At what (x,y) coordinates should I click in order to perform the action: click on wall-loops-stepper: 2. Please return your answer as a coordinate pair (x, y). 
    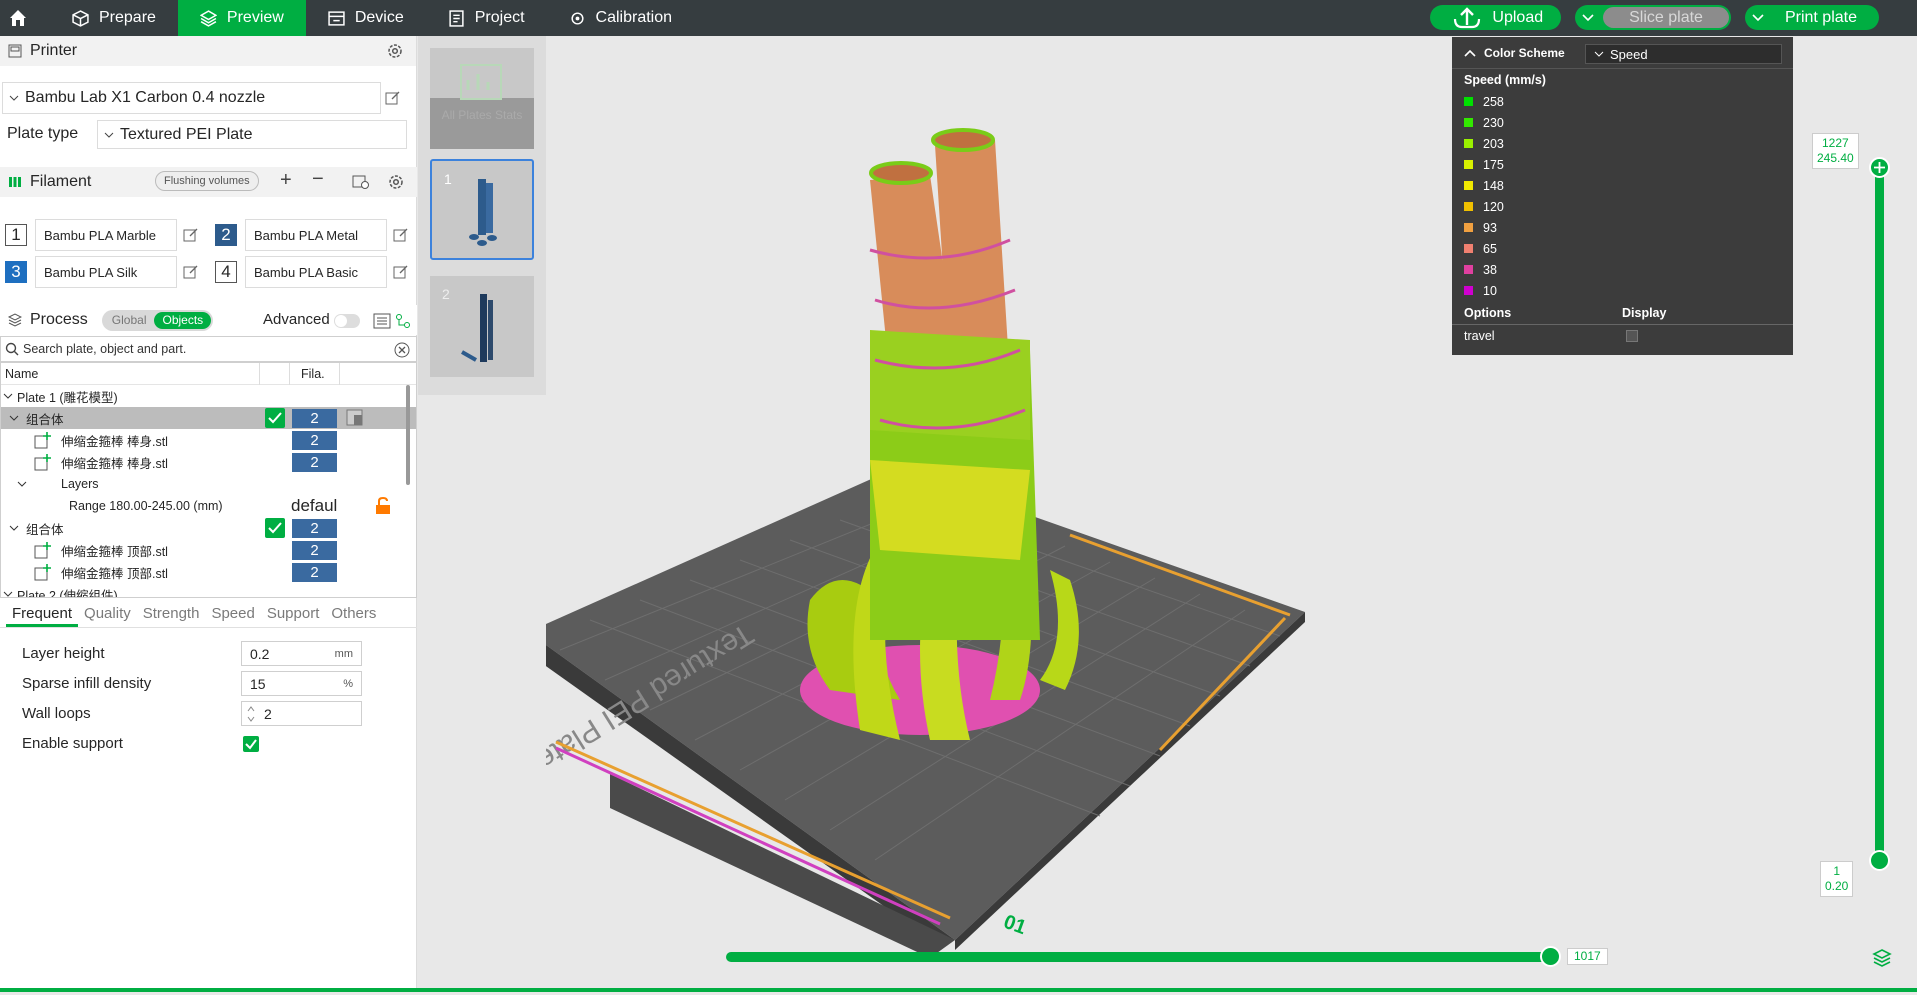
    Looking at the image, I should click on (301, 713).